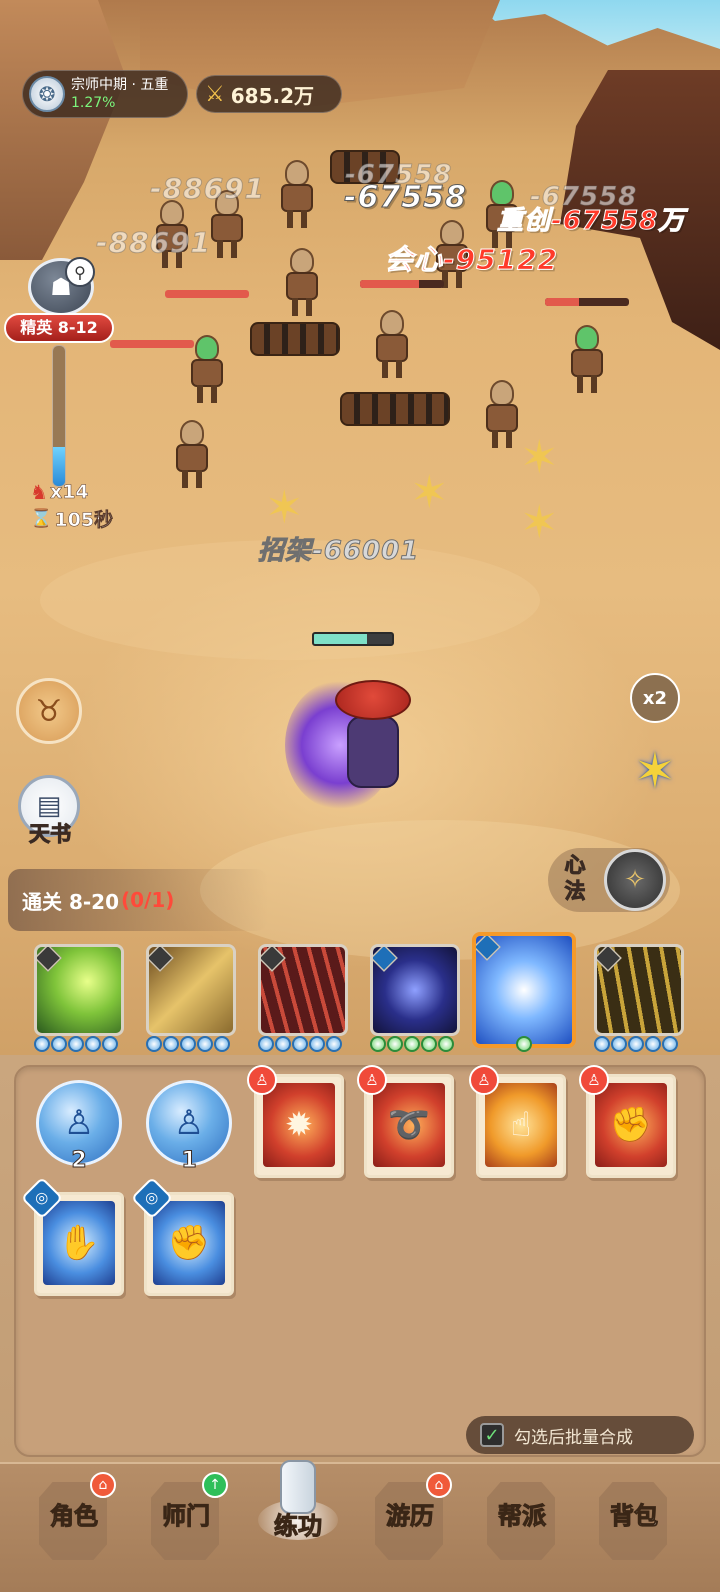 Image resolution: width=720 pixels, height=1592 pixels. Describe the element at coordinates (405, 198) in the screenshot. I see `damage-number: -67558` at that location.